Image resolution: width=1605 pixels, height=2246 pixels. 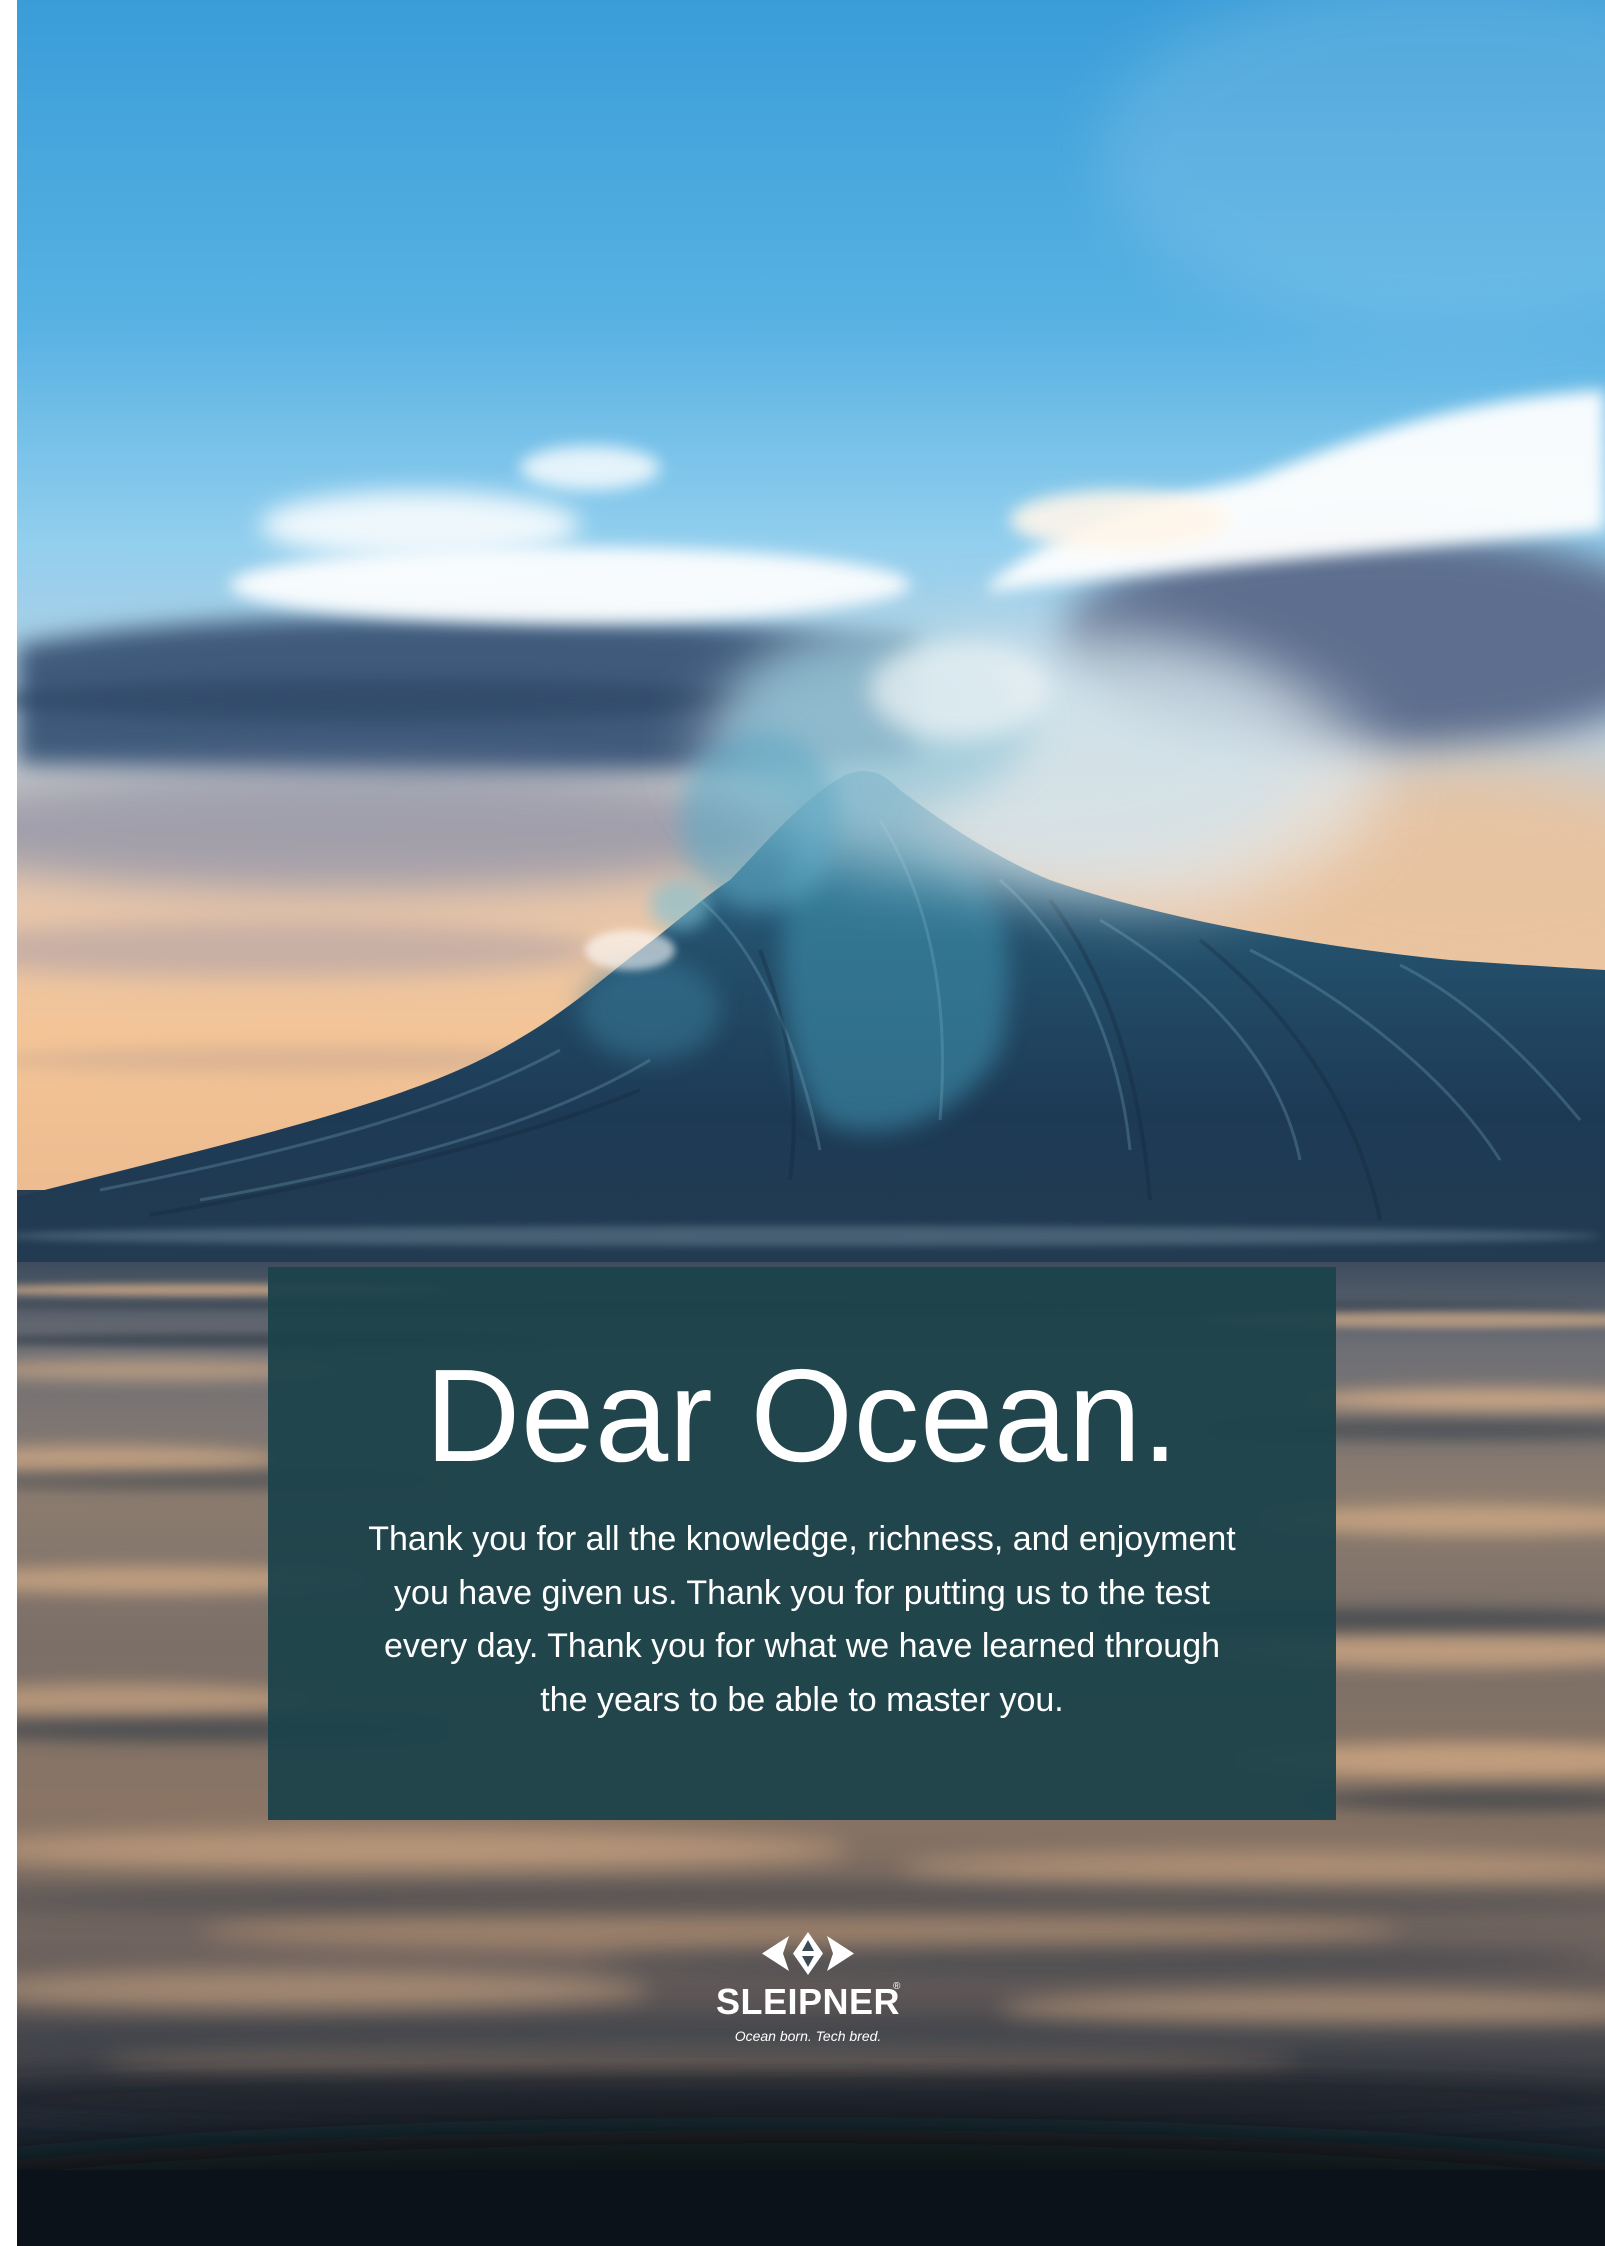 What do you see at coordinates (802, 1699) in the screenshot?
I see `card-body-line: the years to be able to master you.` at bounding box center [802, 1699].